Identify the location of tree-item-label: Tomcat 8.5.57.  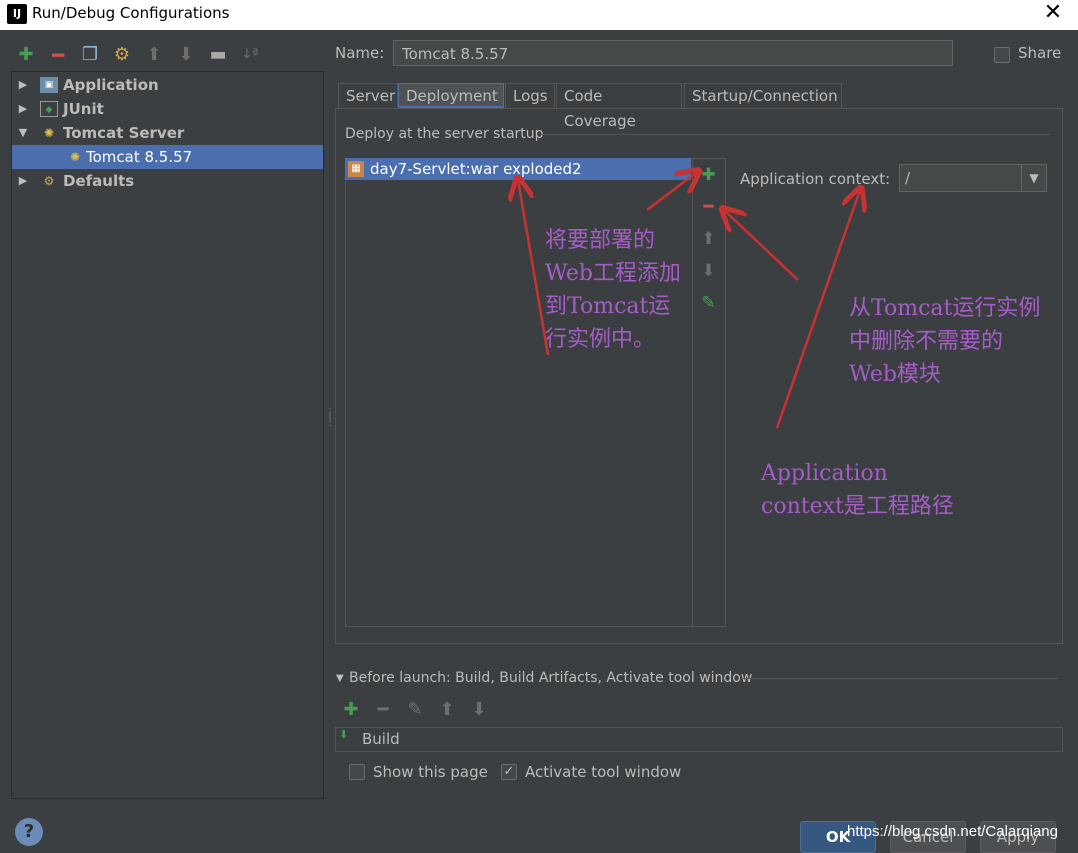
(139, 157).